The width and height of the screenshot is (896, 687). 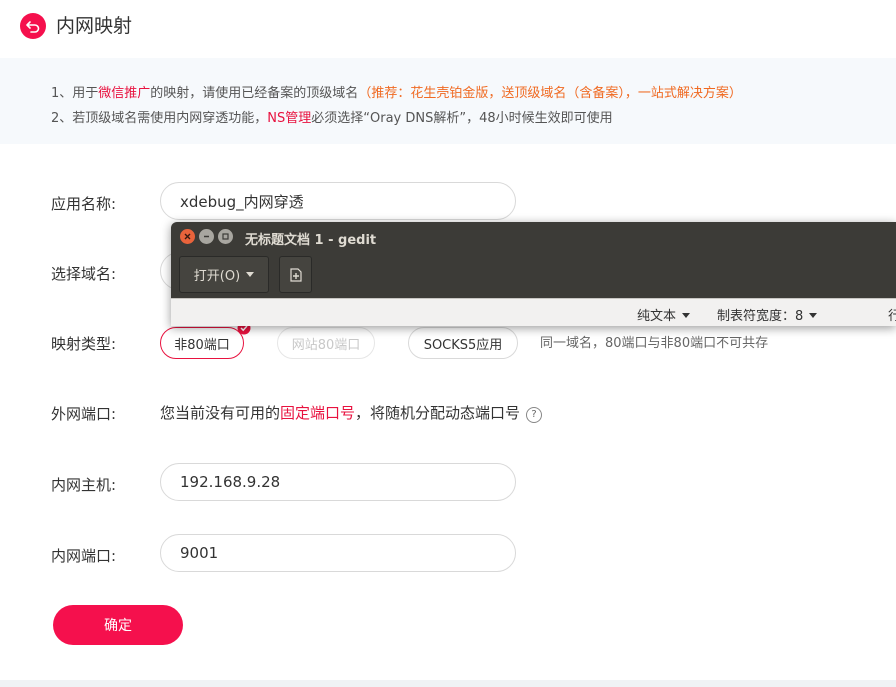 I want to click on type-label: 映射类型:, so click(x=84, y=344).